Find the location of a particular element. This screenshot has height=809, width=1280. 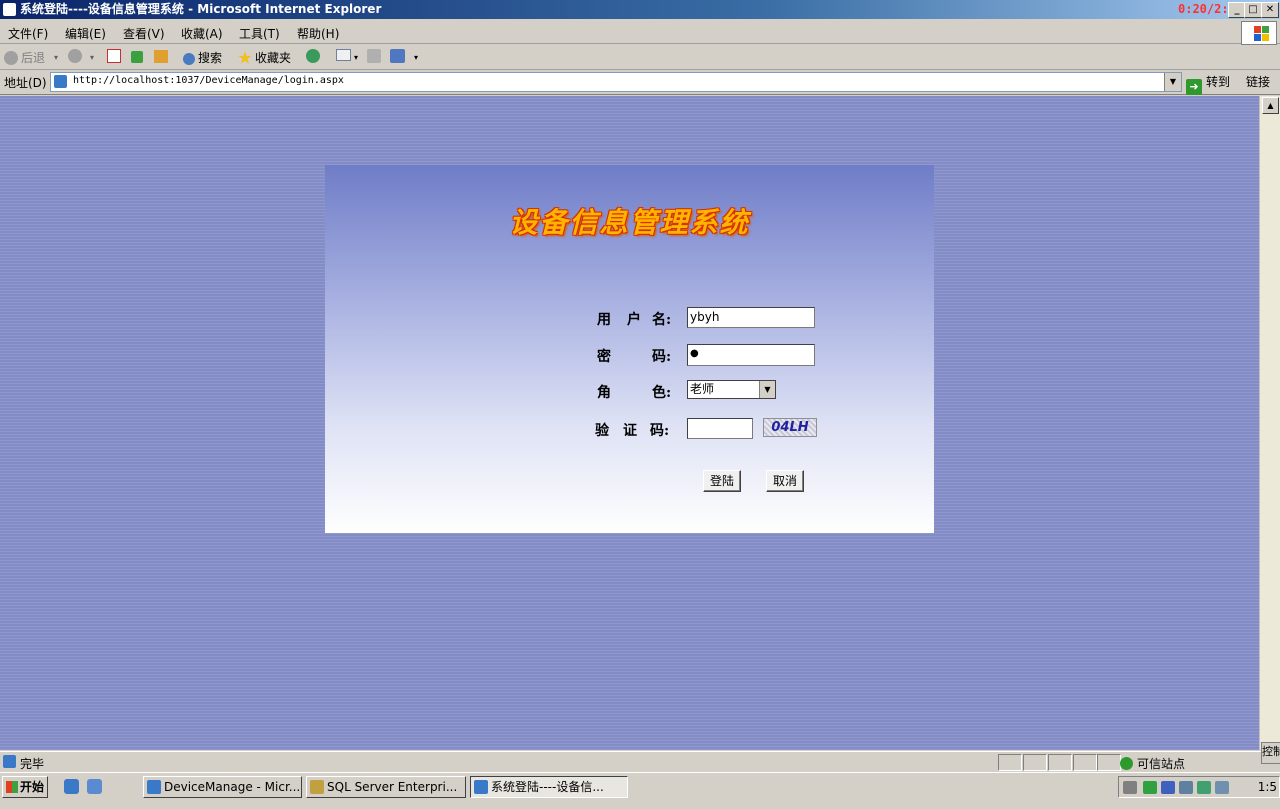

refresh-icon is located at coordinates (137, 57).